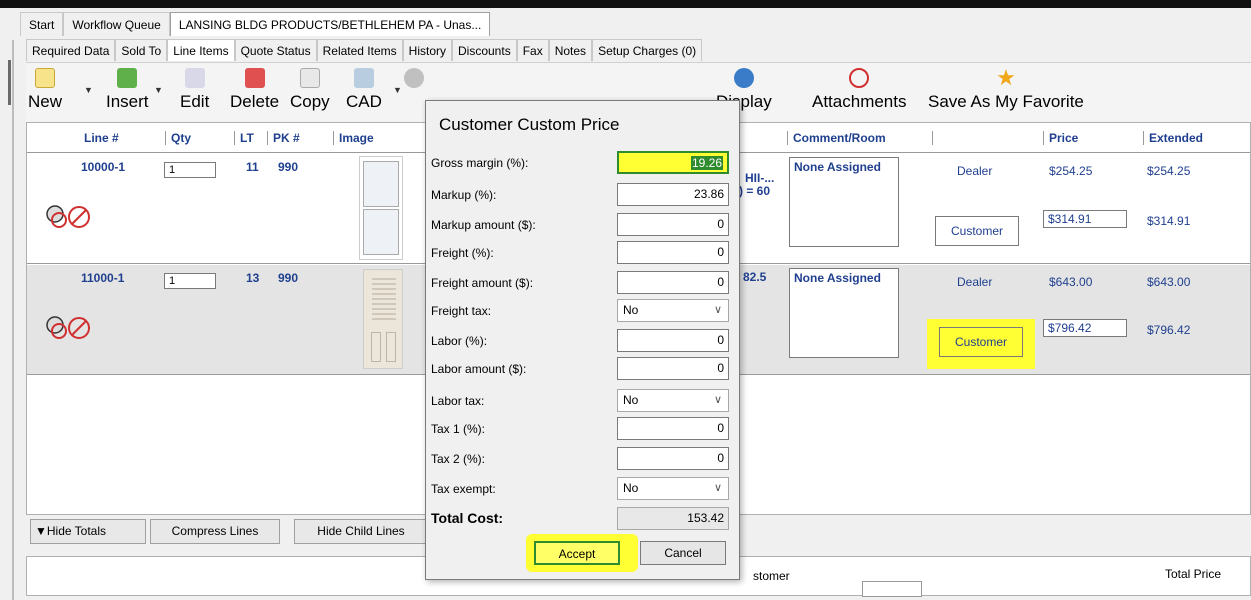 The width and height of the screenshot is (1251, 600). Describe the element at coordinates (45, 78) in the screenshot. I see `new-icon` at that location.